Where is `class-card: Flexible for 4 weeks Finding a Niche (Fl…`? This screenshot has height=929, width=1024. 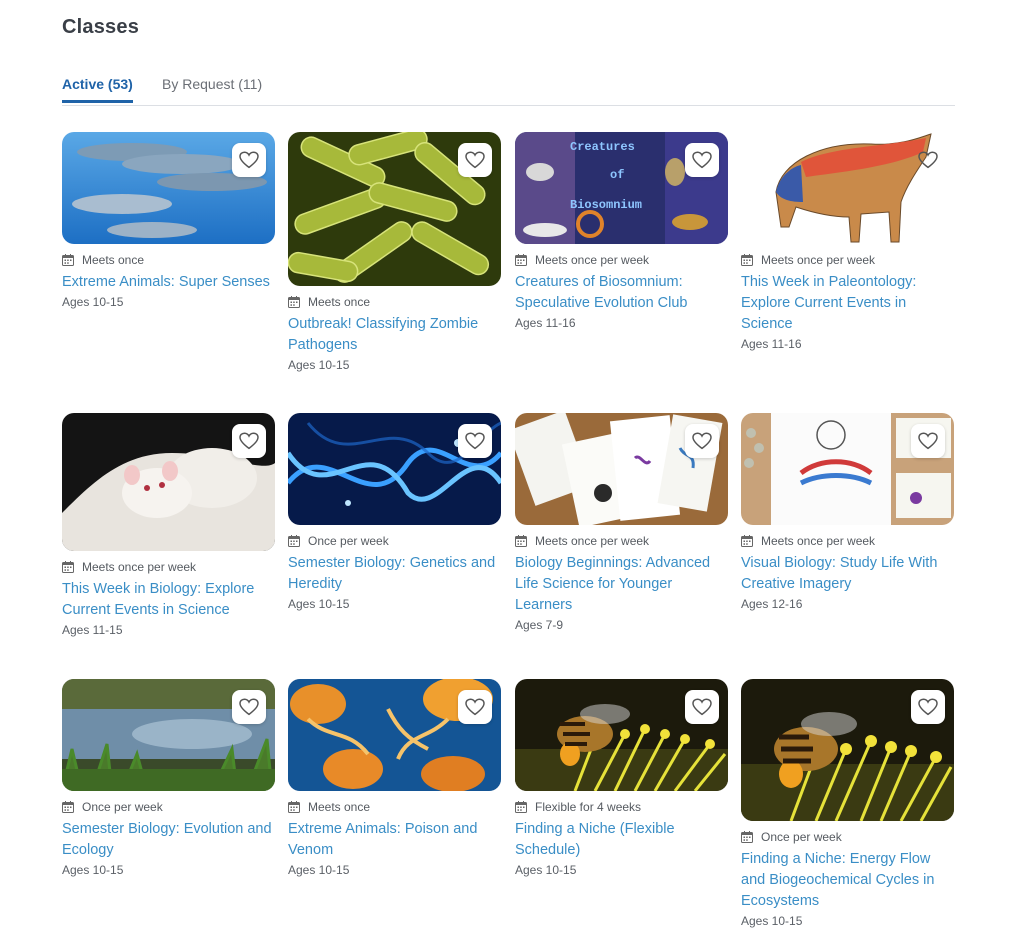 class-card: Flexible for 4 weeks Finding a Niche (Fl… is located at coordinates (621, 779).